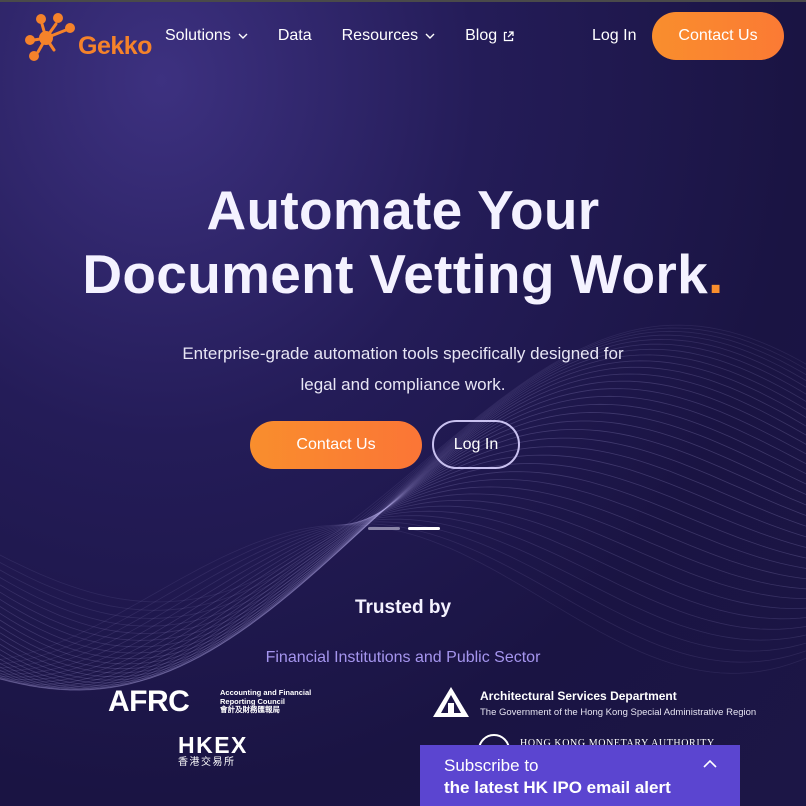  I want to click on subscribe-line2: the latest HK IPO email alert, so click(557, 787).